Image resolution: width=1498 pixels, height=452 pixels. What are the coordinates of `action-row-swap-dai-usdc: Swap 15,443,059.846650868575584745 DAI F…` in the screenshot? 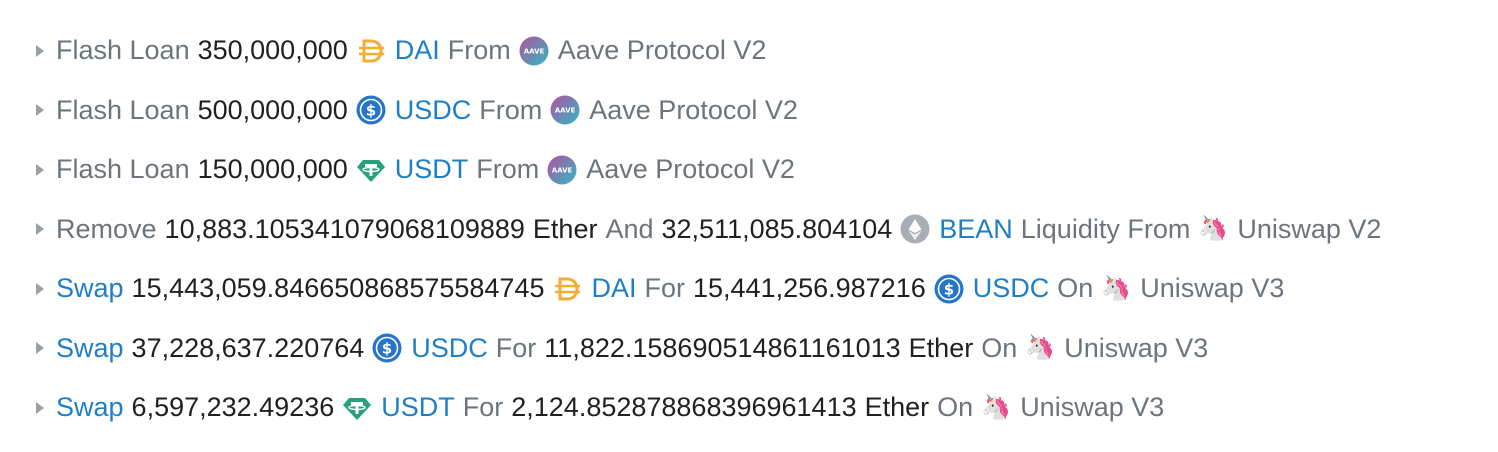 It's located at (707, 289).